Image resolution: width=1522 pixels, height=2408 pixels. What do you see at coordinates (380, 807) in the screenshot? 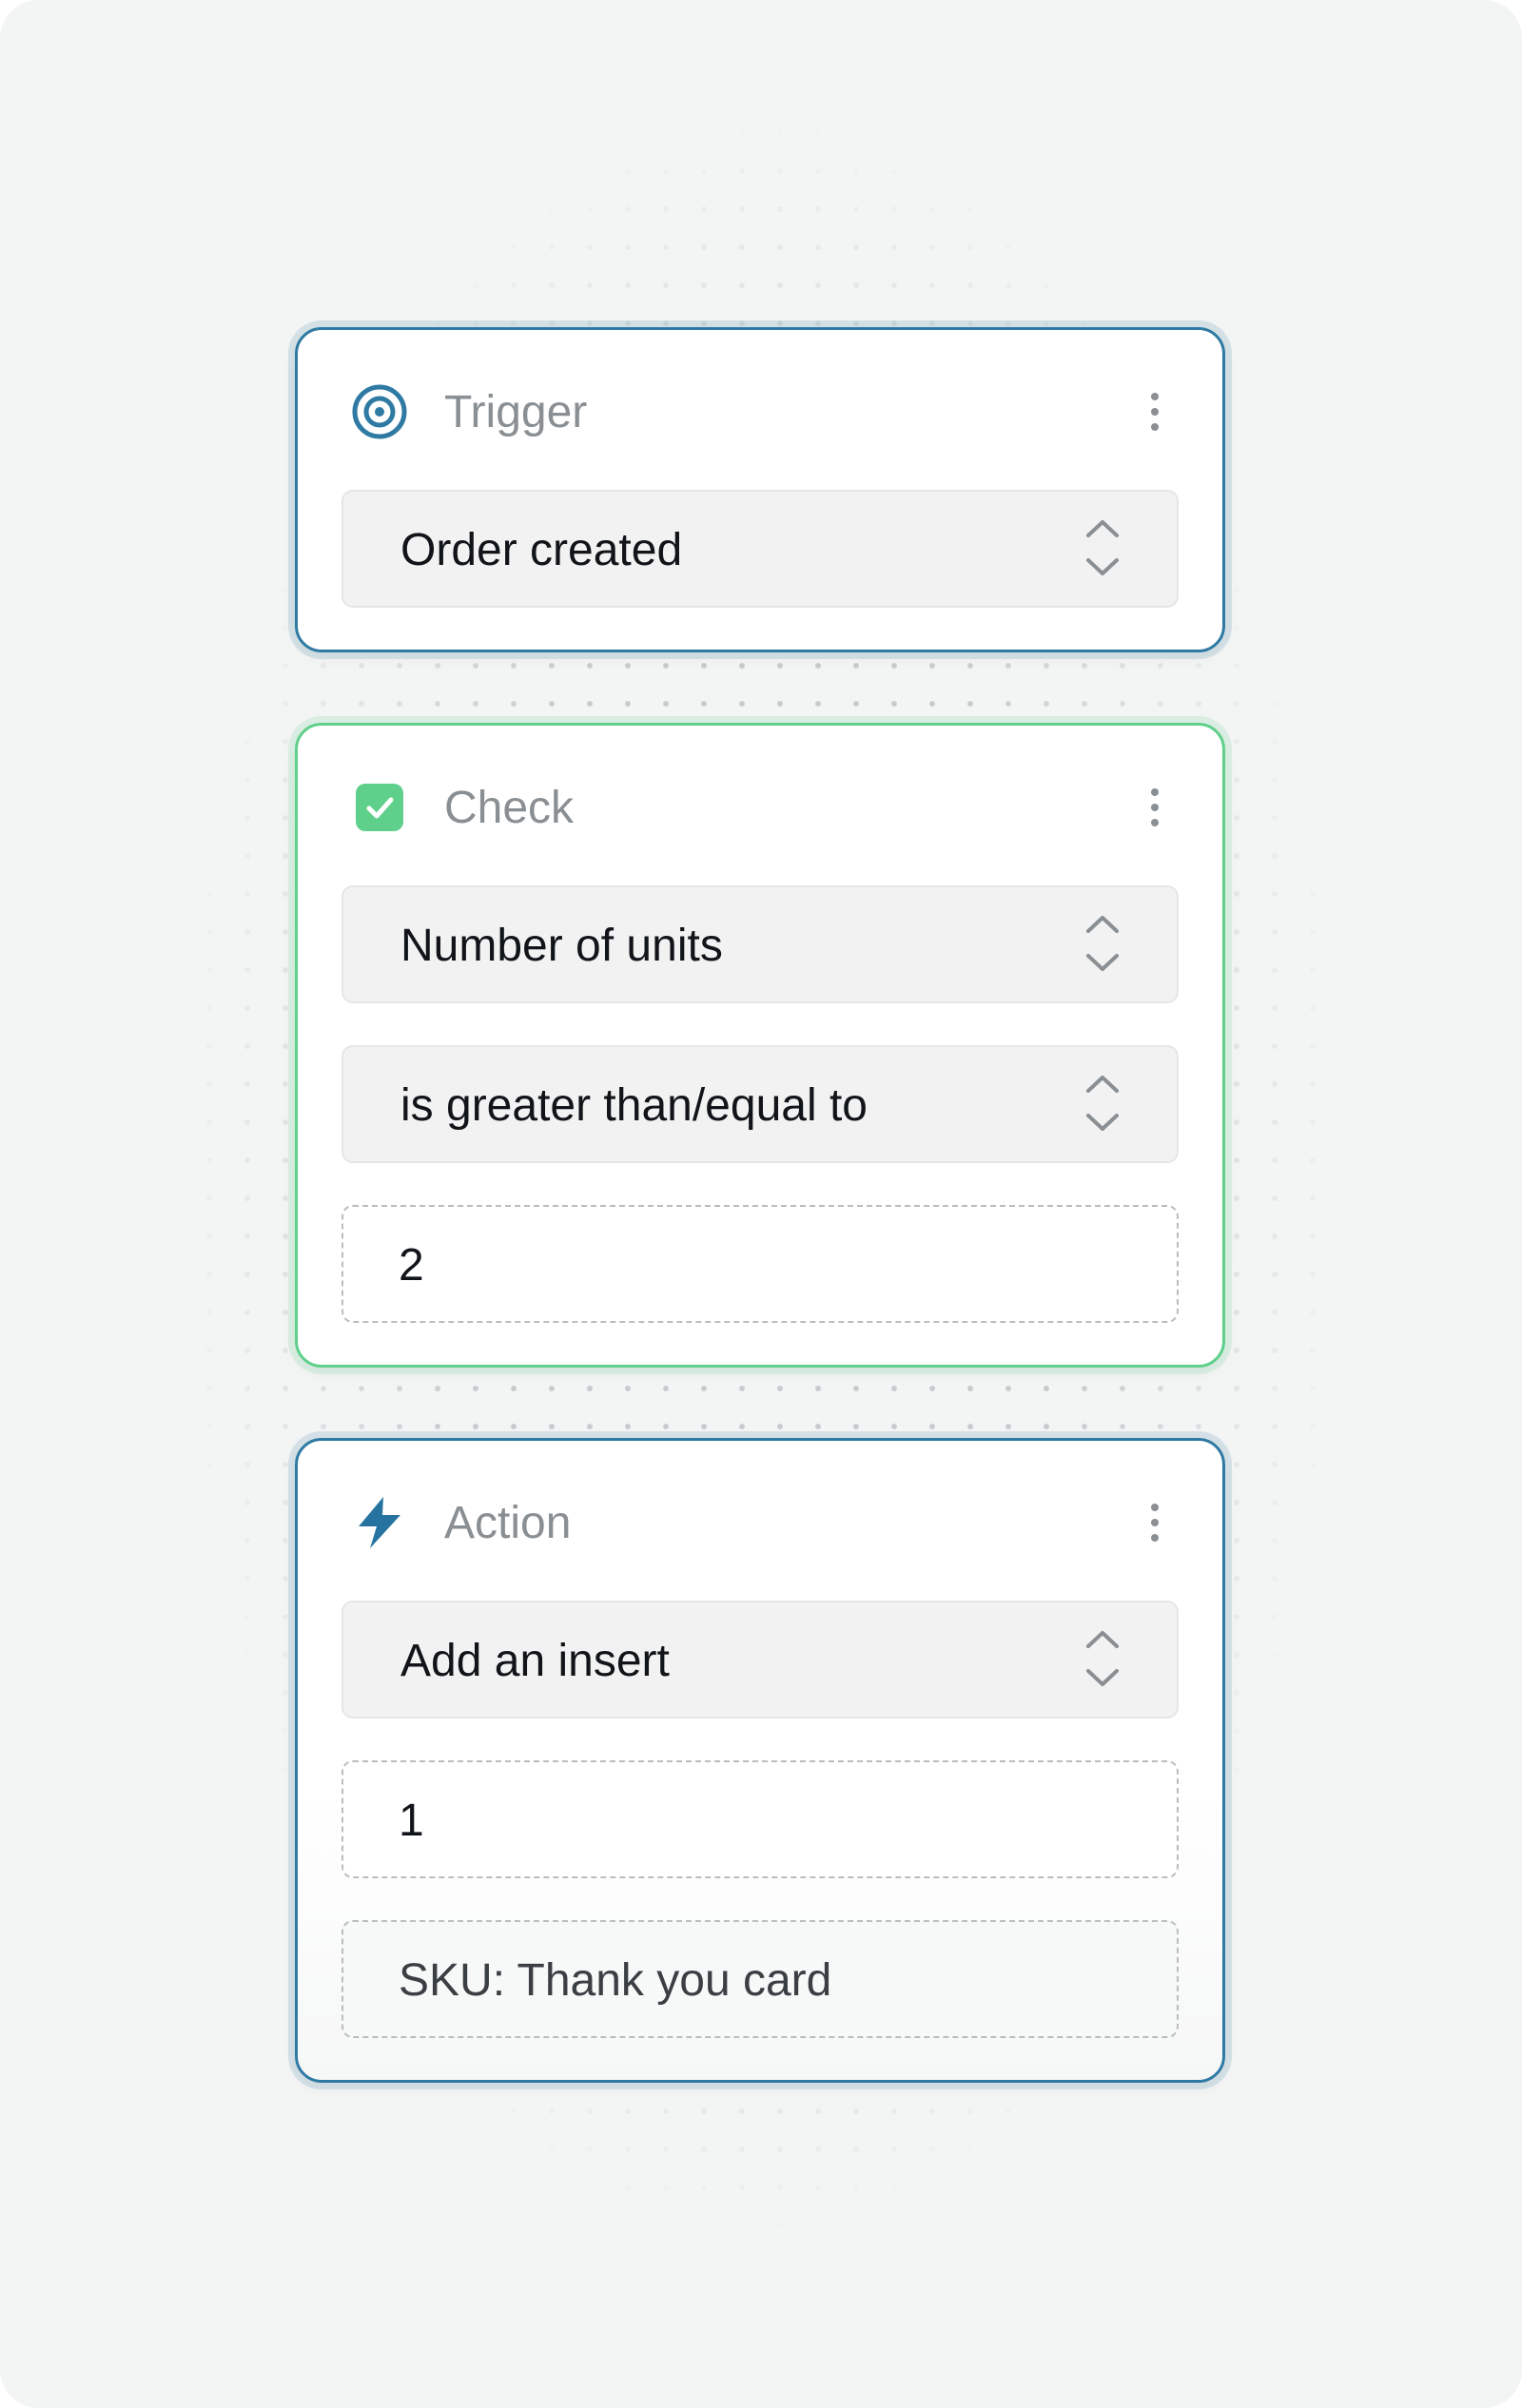
I see `checkbox-checked-icon` at bounding box center [380, 807].